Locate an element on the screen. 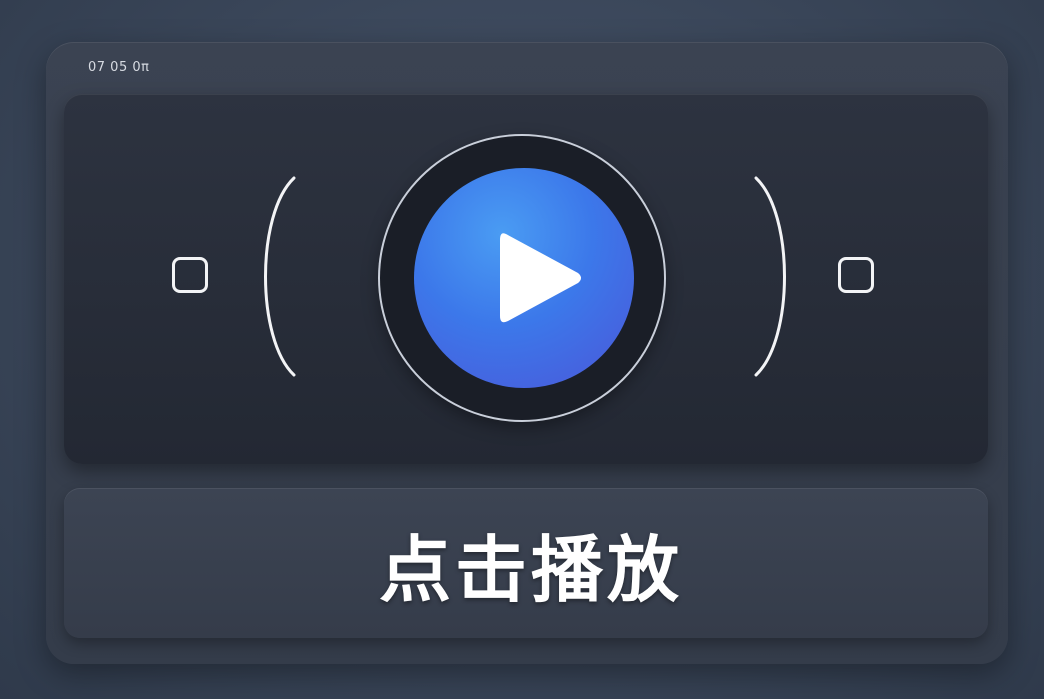 The width and height of the screenshot is (1044, 699). click-to-play-label: 点击播放 is located at coordinates (530, 569).